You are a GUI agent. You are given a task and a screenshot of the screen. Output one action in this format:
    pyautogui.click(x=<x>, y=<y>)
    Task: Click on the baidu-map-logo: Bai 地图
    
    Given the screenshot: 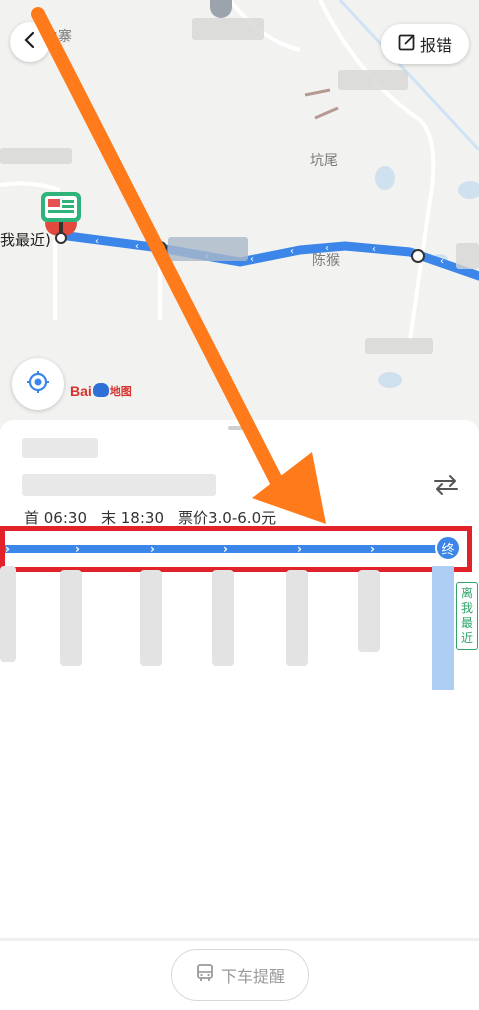 What is the action you would take?
    pyautogui.click(x=101, y=391)
    